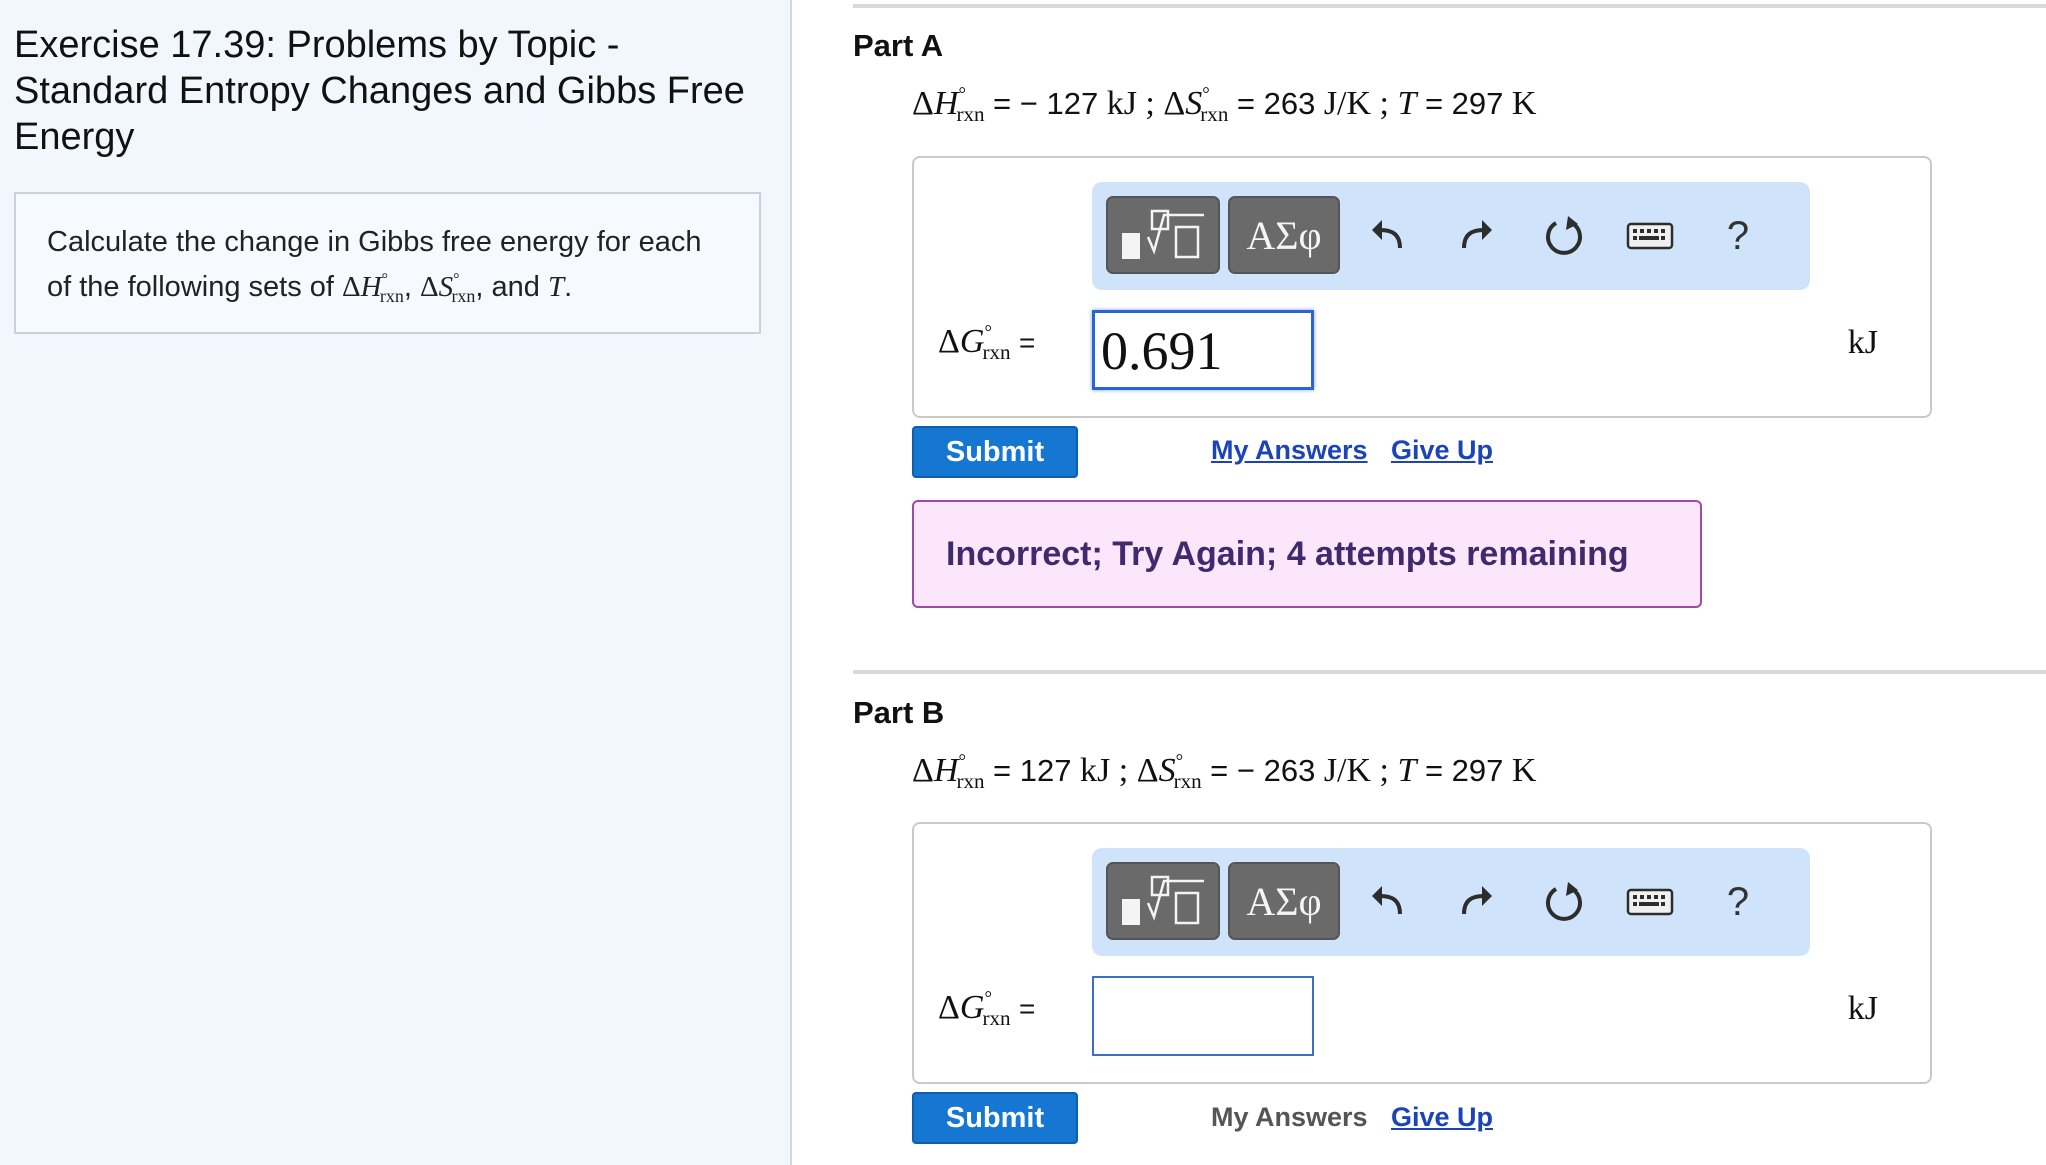  Describe the element at coordinates (1442, 1117) in the screenshot. I see `part-b-give-up-link: Give Up` at that location.